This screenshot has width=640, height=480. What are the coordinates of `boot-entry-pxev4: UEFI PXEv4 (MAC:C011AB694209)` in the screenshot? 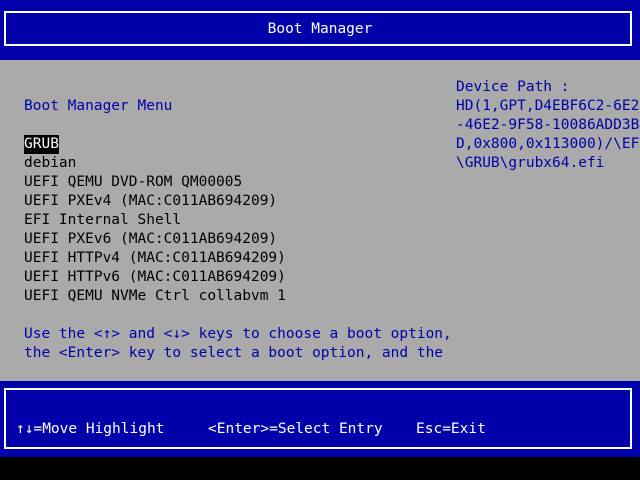 It's located at (150, 201).